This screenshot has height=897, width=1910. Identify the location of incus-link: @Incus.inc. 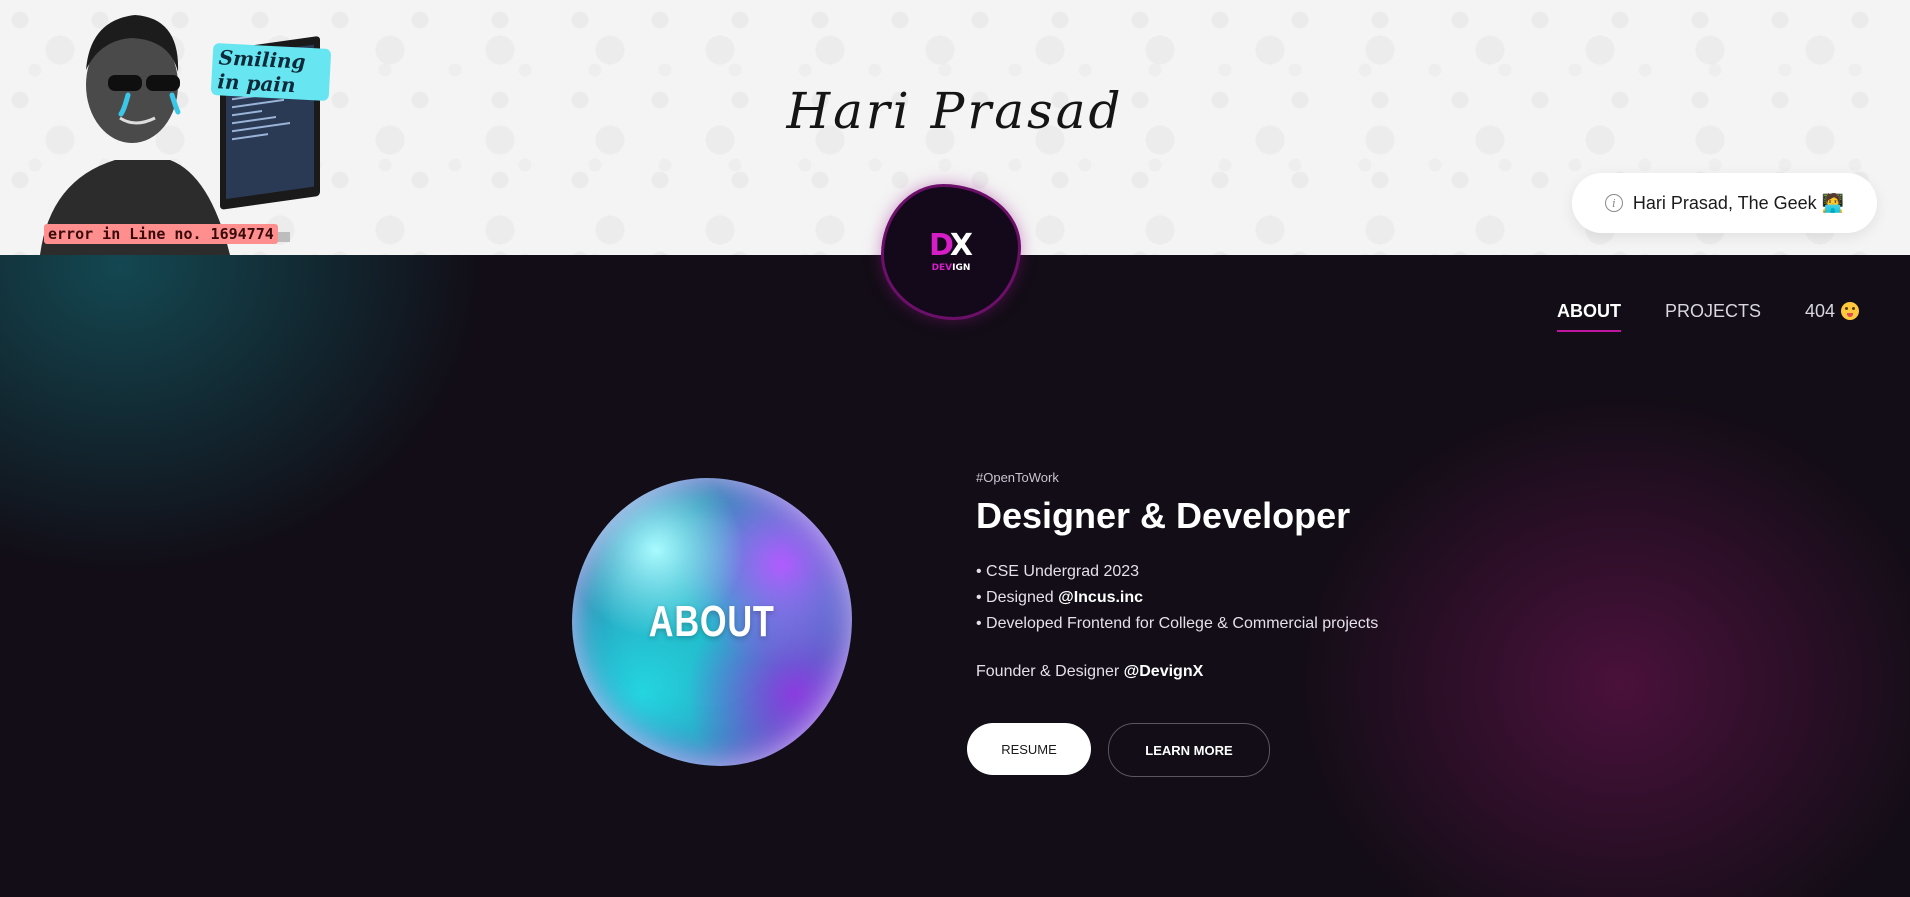
(1100, 597).